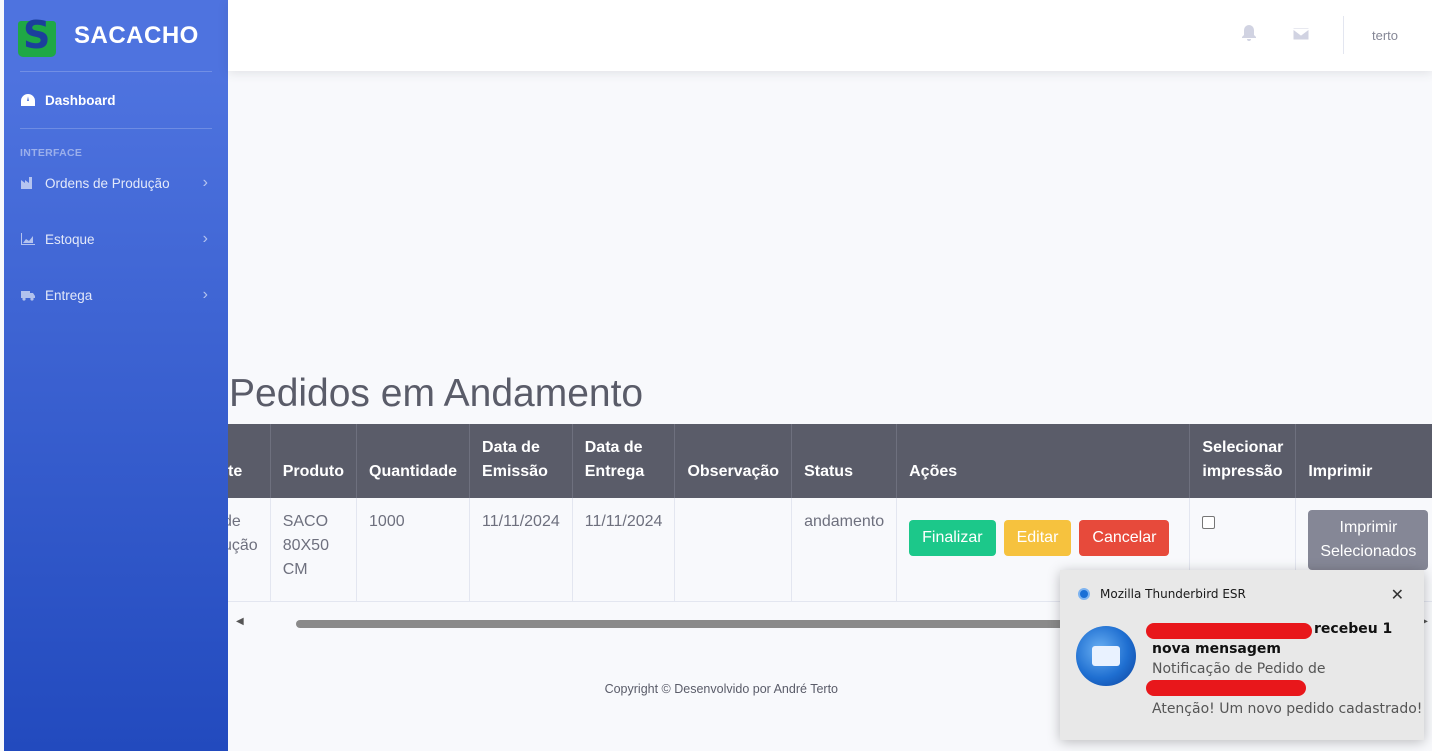  I want to click on cell-quantidade: 1000, so click(413, 550).